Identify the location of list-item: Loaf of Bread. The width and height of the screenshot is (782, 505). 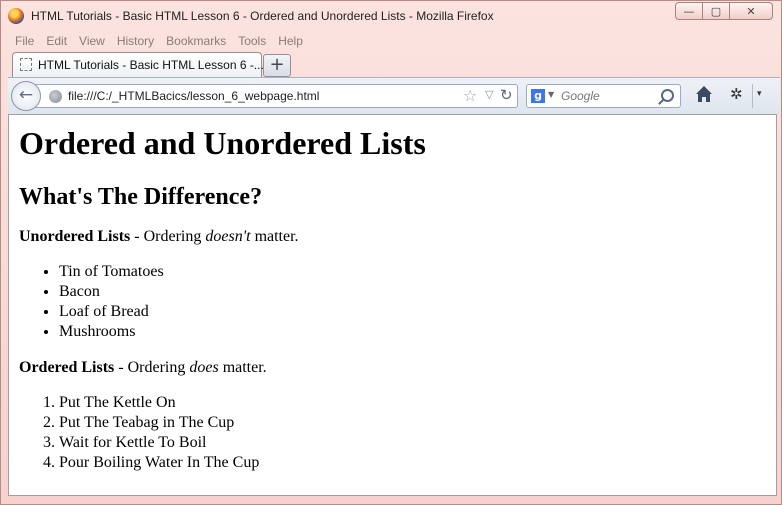
(417, 312).